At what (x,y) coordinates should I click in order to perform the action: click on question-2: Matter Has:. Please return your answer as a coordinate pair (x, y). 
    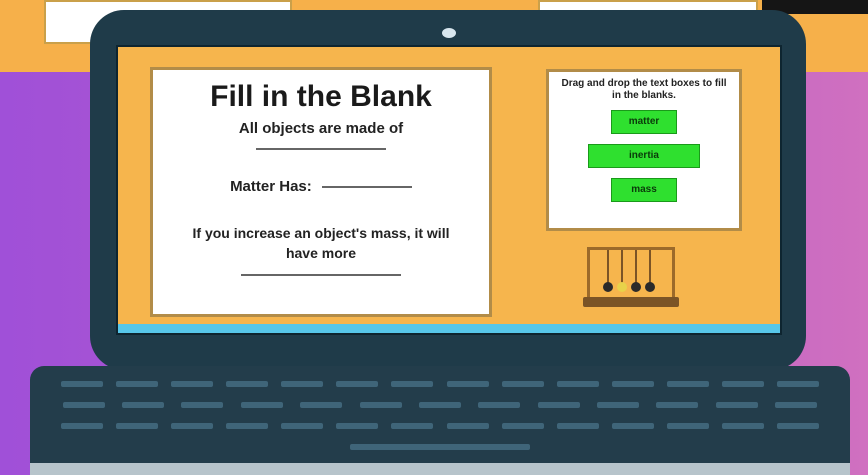
    Looking at the image, I should click on (321, 186).